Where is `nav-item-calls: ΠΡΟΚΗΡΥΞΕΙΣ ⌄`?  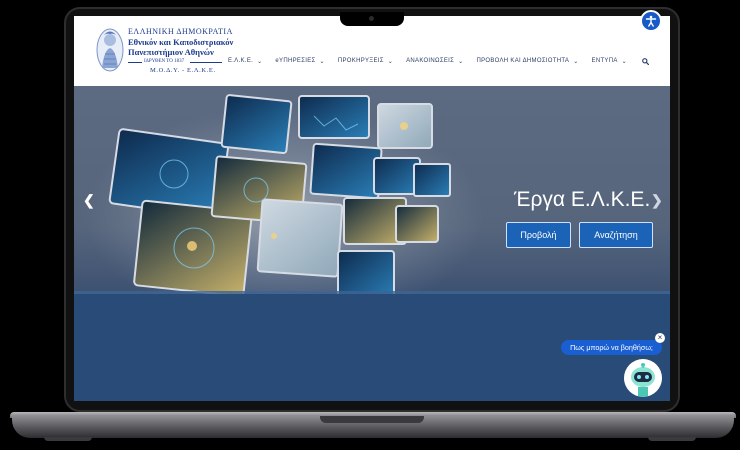
nav-item-calls: ΠΡΟΚΗΡΥΞΕΙΣ ⌄ is located at coordinates (365, 61).